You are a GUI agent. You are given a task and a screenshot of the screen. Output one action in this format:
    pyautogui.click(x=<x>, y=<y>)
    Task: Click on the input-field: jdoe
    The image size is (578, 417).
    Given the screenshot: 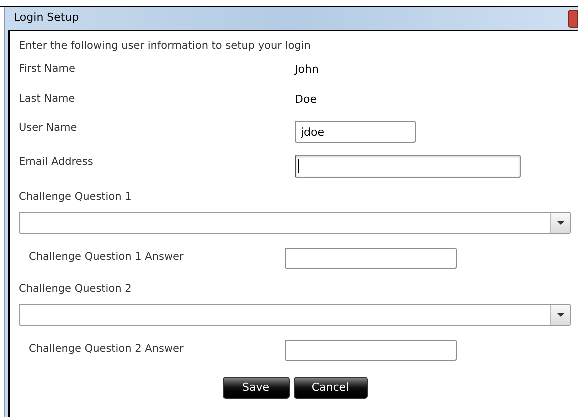 What is the action you would take?
    pyautogui.click(x=355, y=132)
    